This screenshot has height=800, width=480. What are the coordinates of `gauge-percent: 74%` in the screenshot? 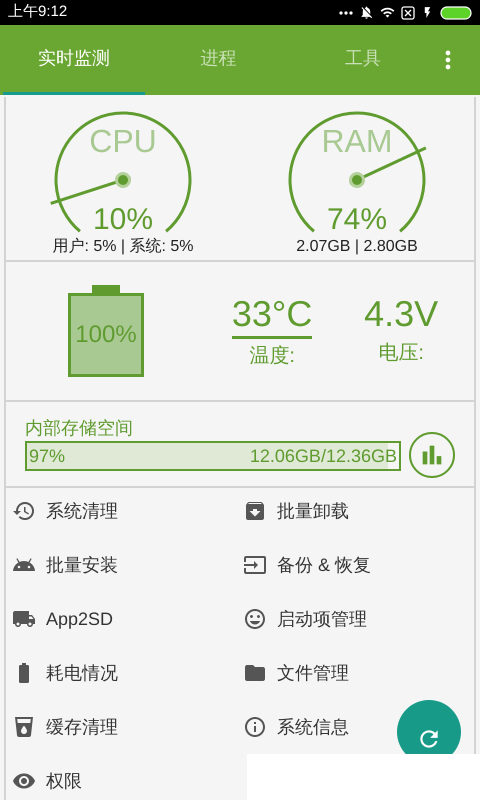 It's located at (357, 219).